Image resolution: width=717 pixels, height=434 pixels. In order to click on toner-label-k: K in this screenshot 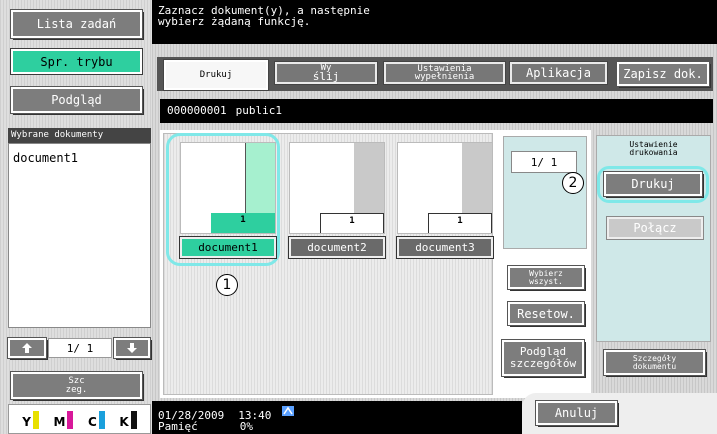, I will do `click(124, 422)`.